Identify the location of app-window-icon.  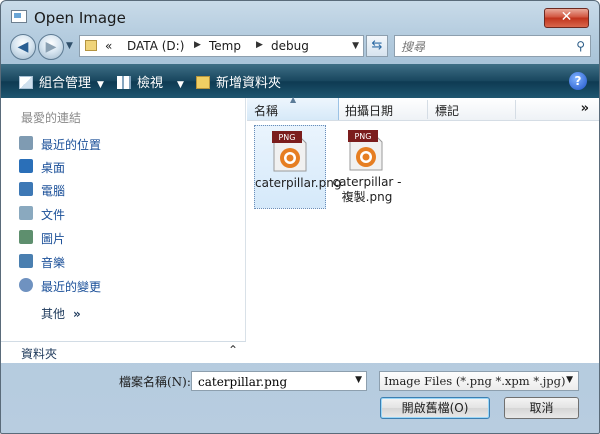
(19, 16).